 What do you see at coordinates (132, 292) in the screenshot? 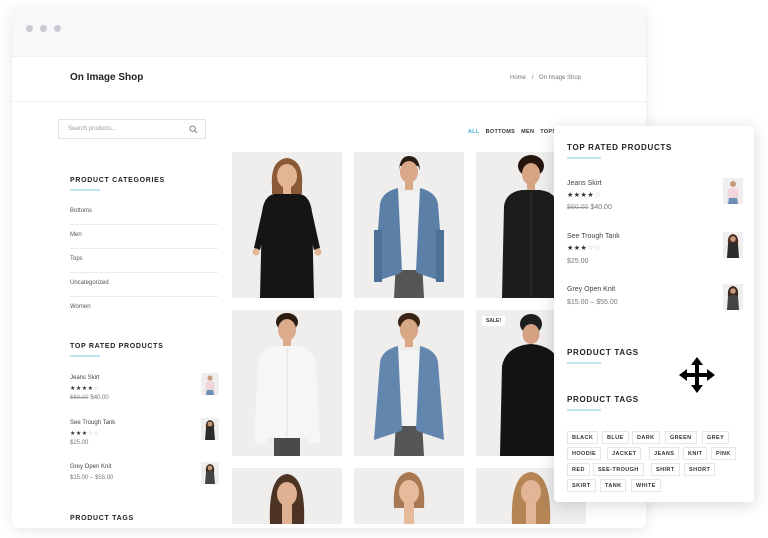
I see `category-link: Uncategorized` at bounding box center [132, 292].